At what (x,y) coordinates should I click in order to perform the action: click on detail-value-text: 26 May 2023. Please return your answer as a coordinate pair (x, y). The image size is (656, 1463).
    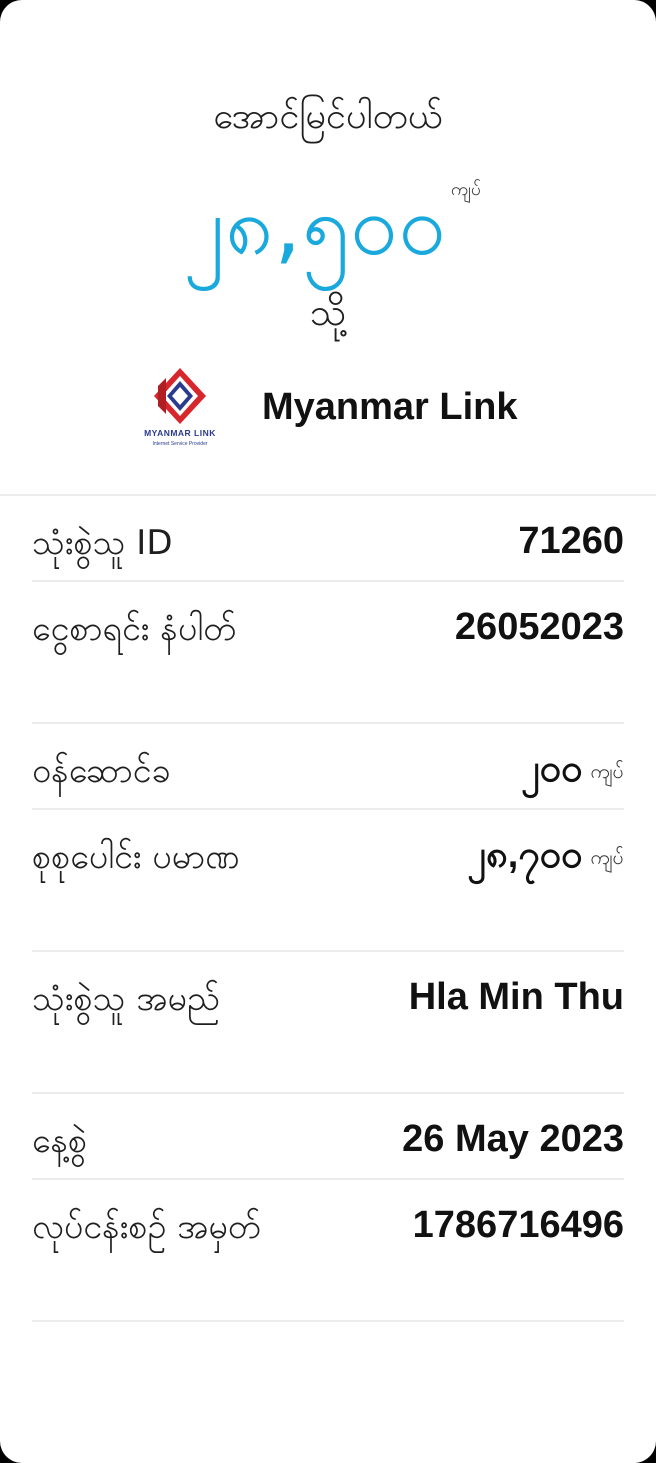
    Looking at the image, I should click on (513, 1139).